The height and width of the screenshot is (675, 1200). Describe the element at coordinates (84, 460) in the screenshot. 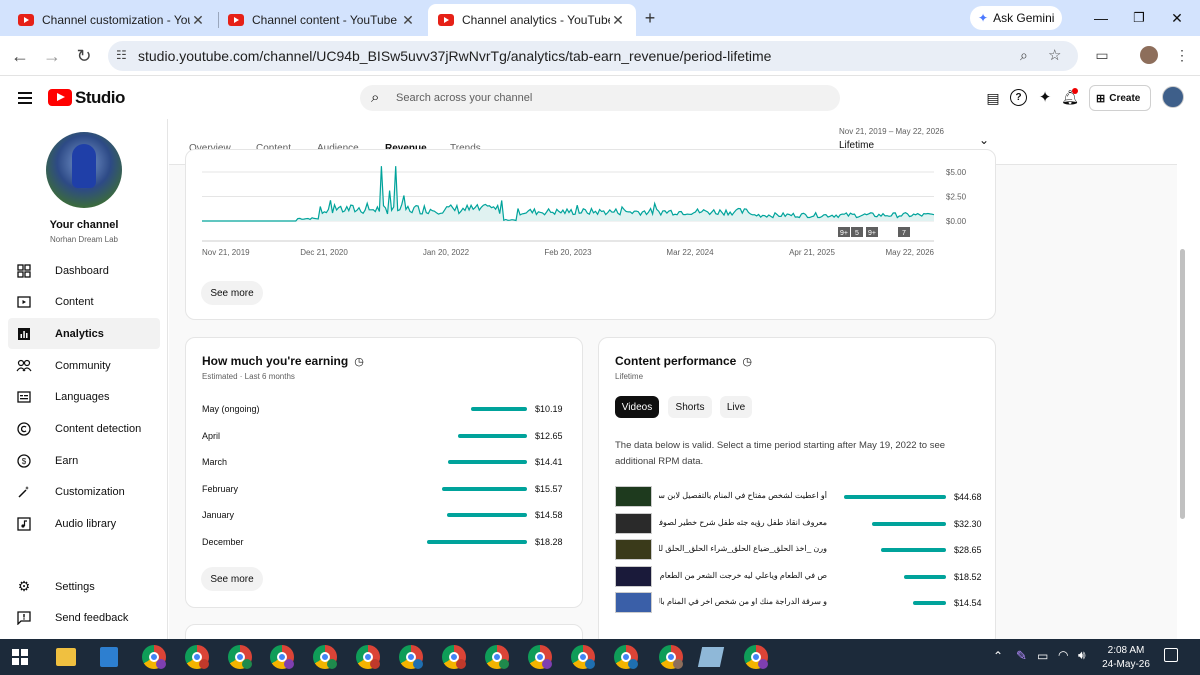

I see `sidebar-item-earn: $ Earn` at that location.